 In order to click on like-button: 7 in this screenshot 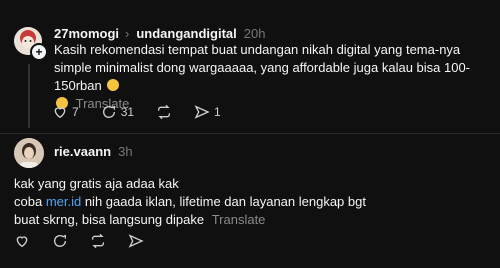, I will do `click(65, 112)`.